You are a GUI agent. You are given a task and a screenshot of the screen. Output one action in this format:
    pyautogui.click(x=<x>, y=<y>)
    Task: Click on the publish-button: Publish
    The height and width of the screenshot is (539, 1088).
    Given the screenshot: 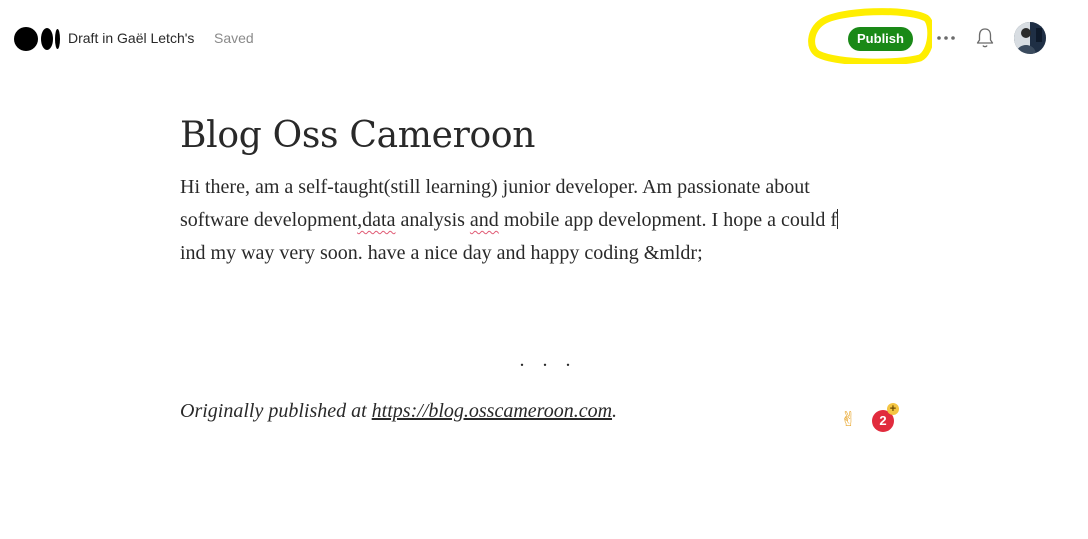 What is the action you would take?
    pyautogui.click(x=880, y=39)
    